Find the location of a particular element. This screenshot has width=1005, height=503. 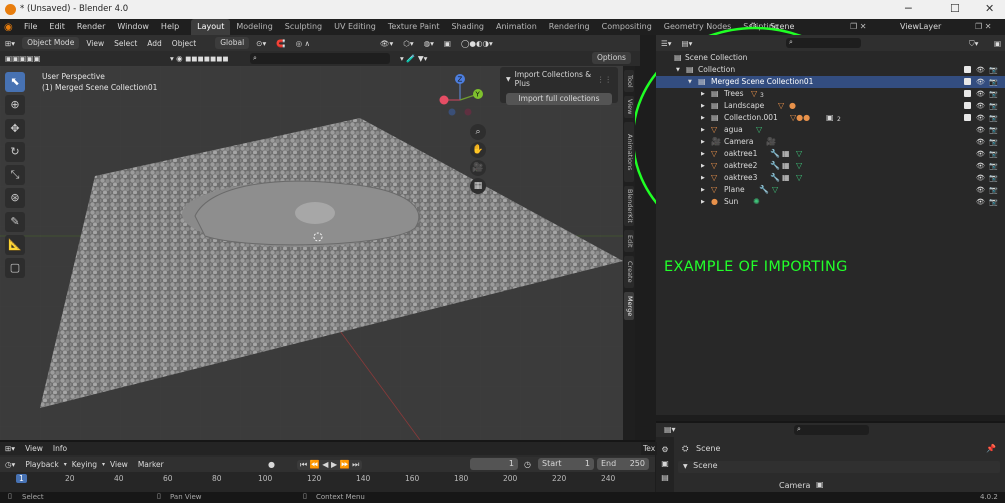

select-mode-icons: ▣▣▣▣▣ is located at coordinates (22, 58).